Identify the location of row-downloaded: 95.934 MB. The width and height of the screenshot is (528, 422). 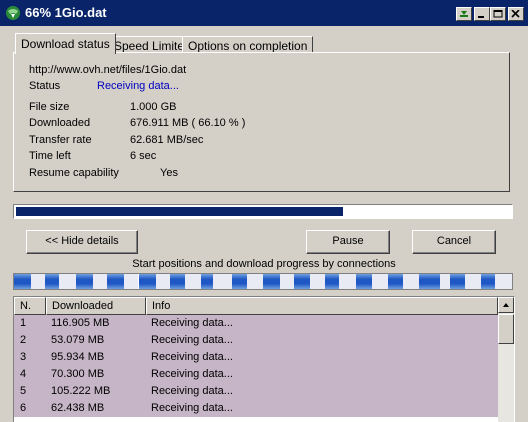
(78, 357).